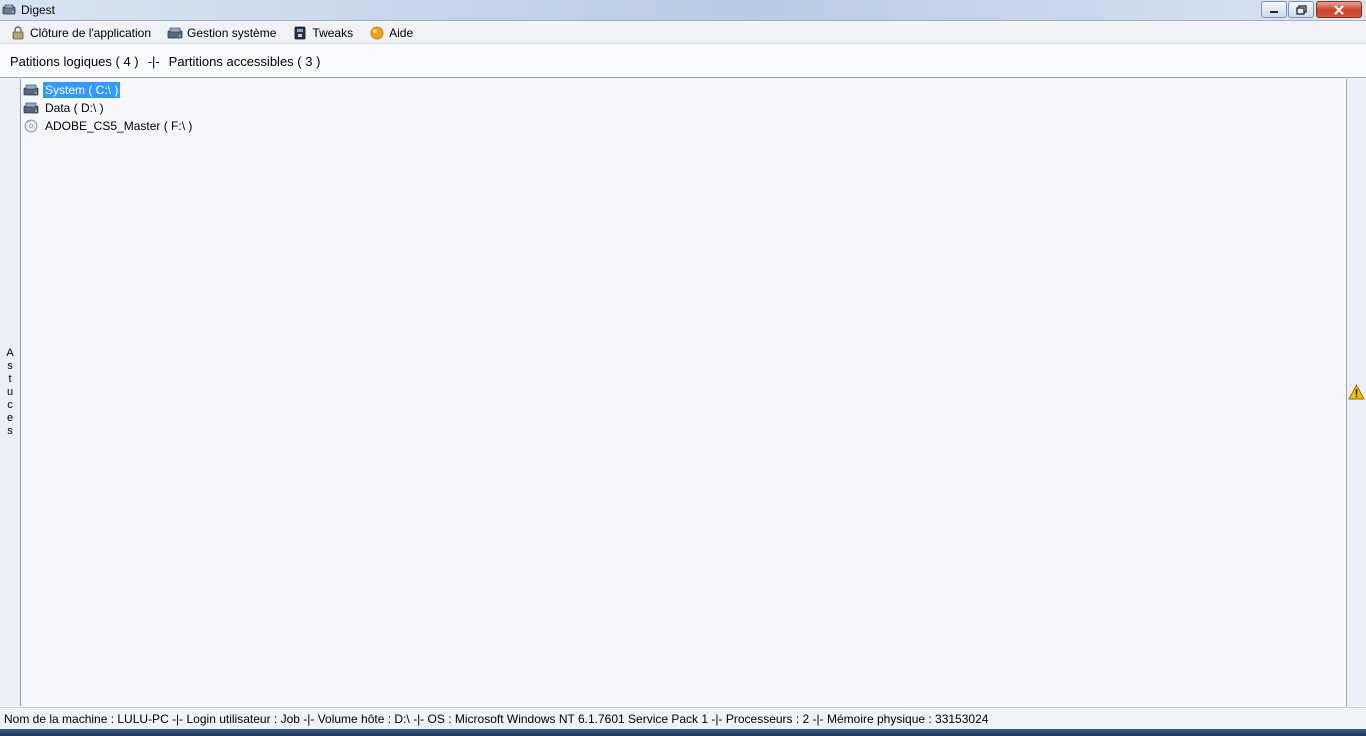  I want to click on minimize-icon, so click(1274, 11).